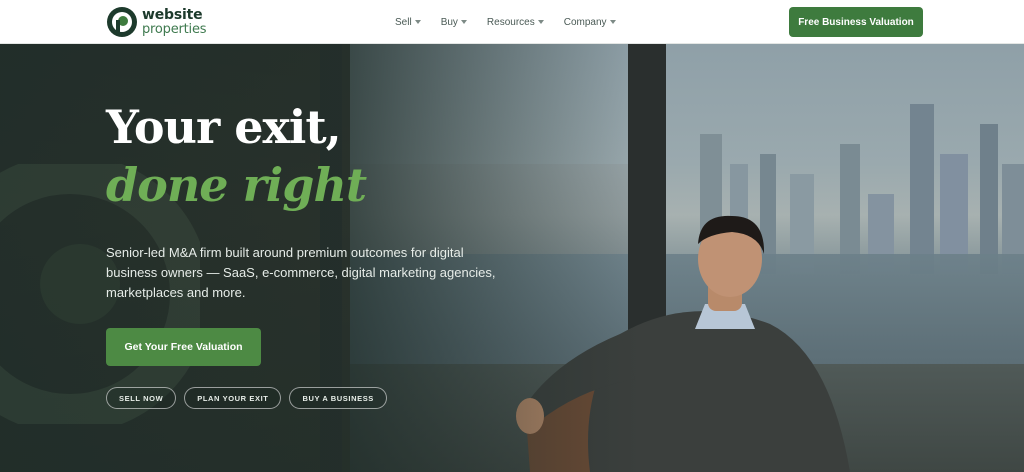 The height and width of the screenshot is (472, 1024). I want to click on hero-headline-line1: Your exit,, so click(224, 127).